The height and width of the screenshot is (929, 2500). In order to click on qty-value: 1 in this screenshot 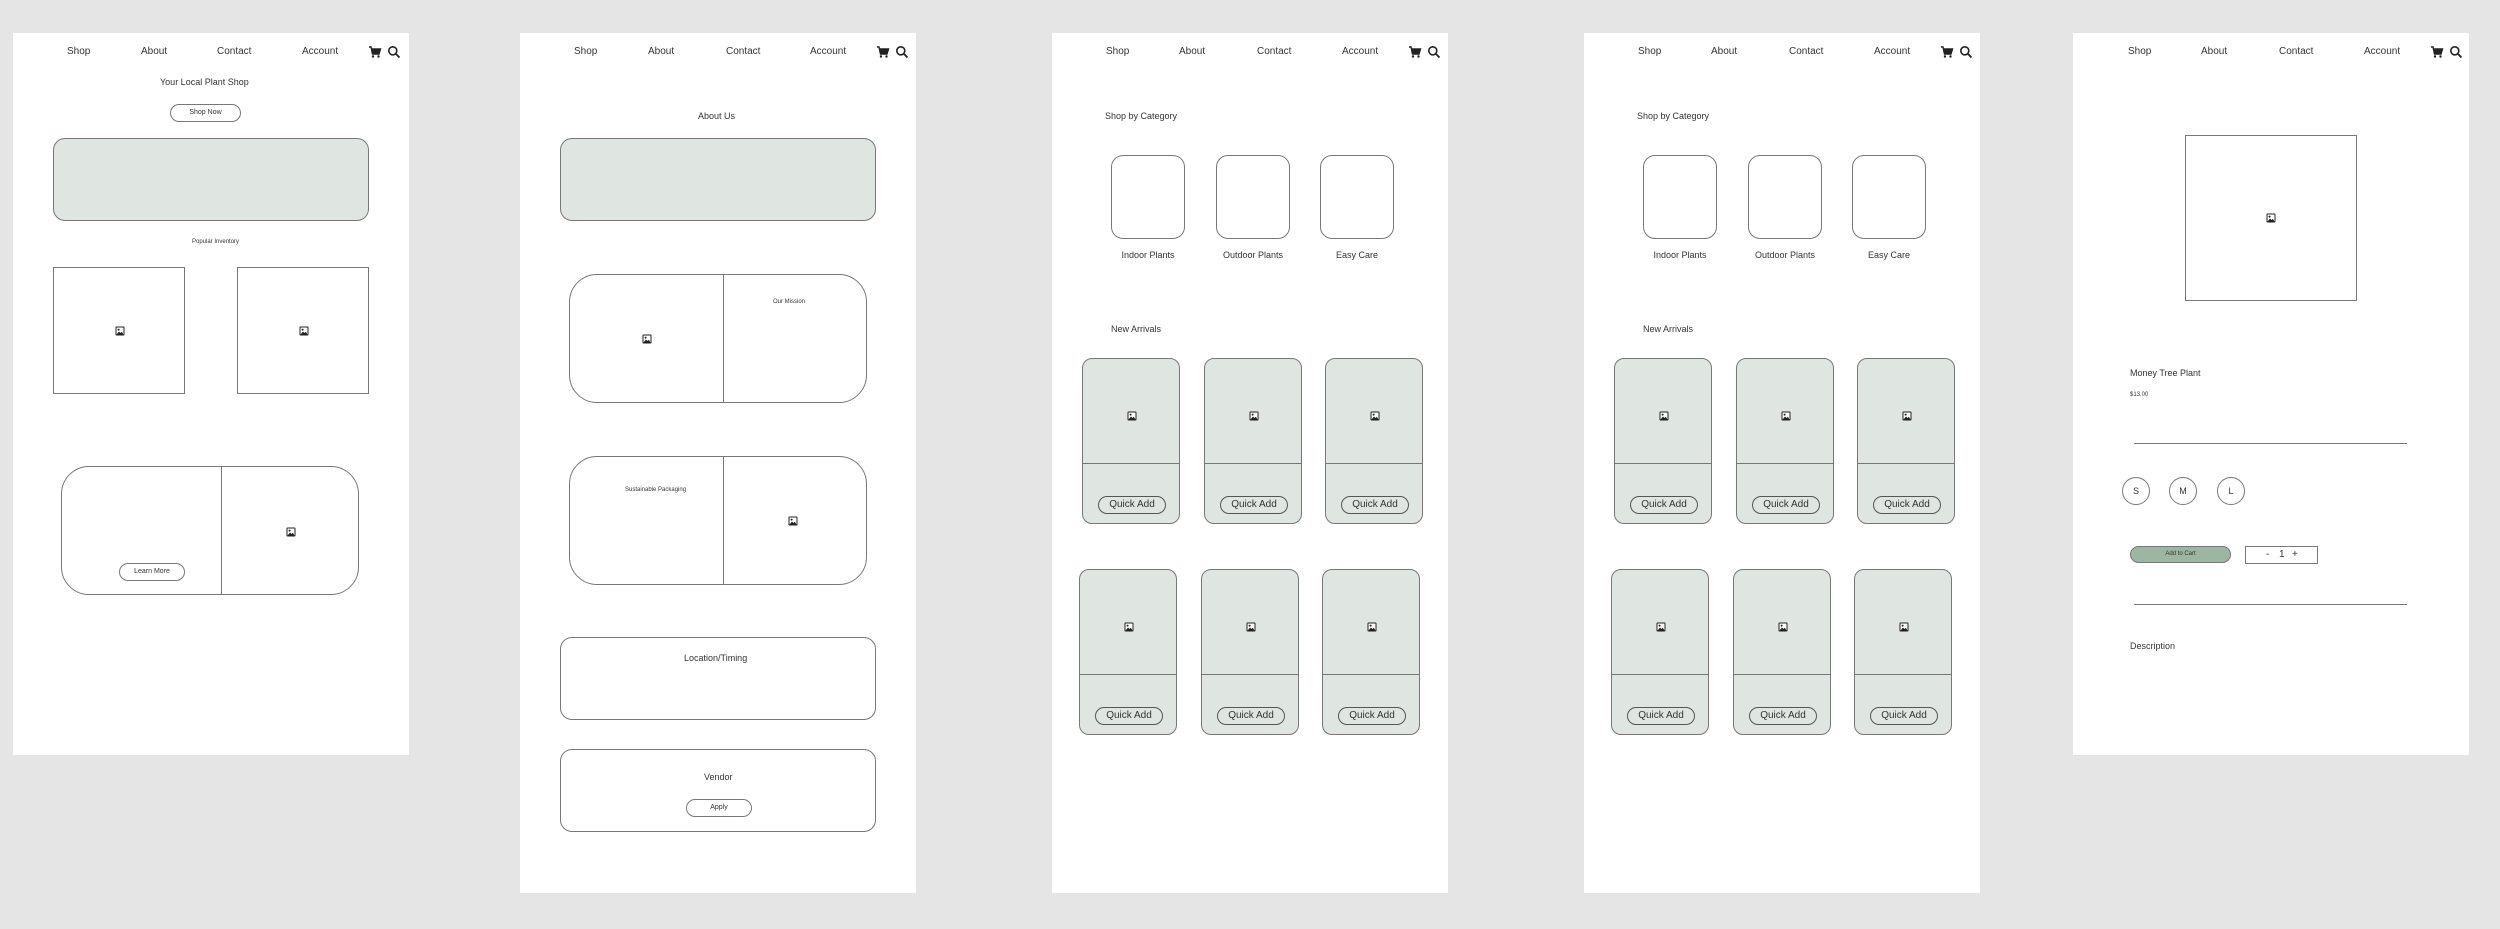, I will do `click(2282, 554)`.